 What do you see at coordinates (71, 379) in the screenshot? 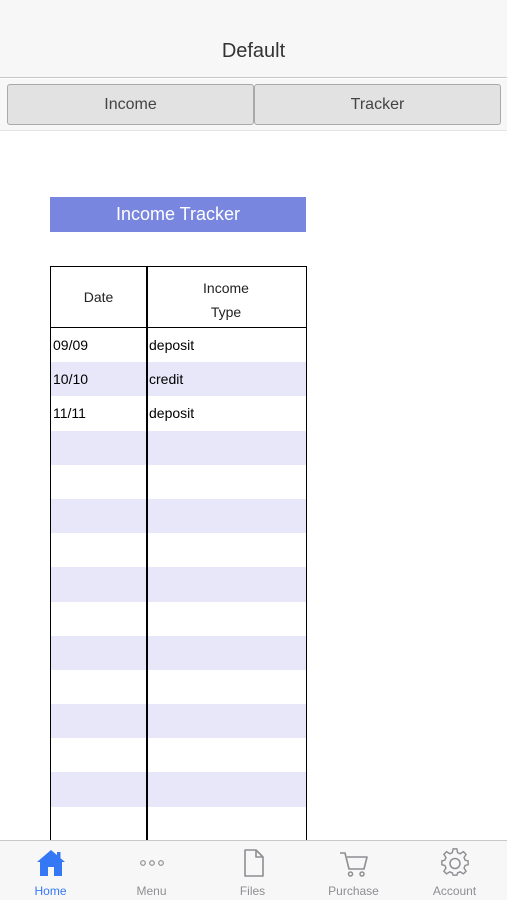
I see `date-cell: 10/10` at bounding box center [71, 379].